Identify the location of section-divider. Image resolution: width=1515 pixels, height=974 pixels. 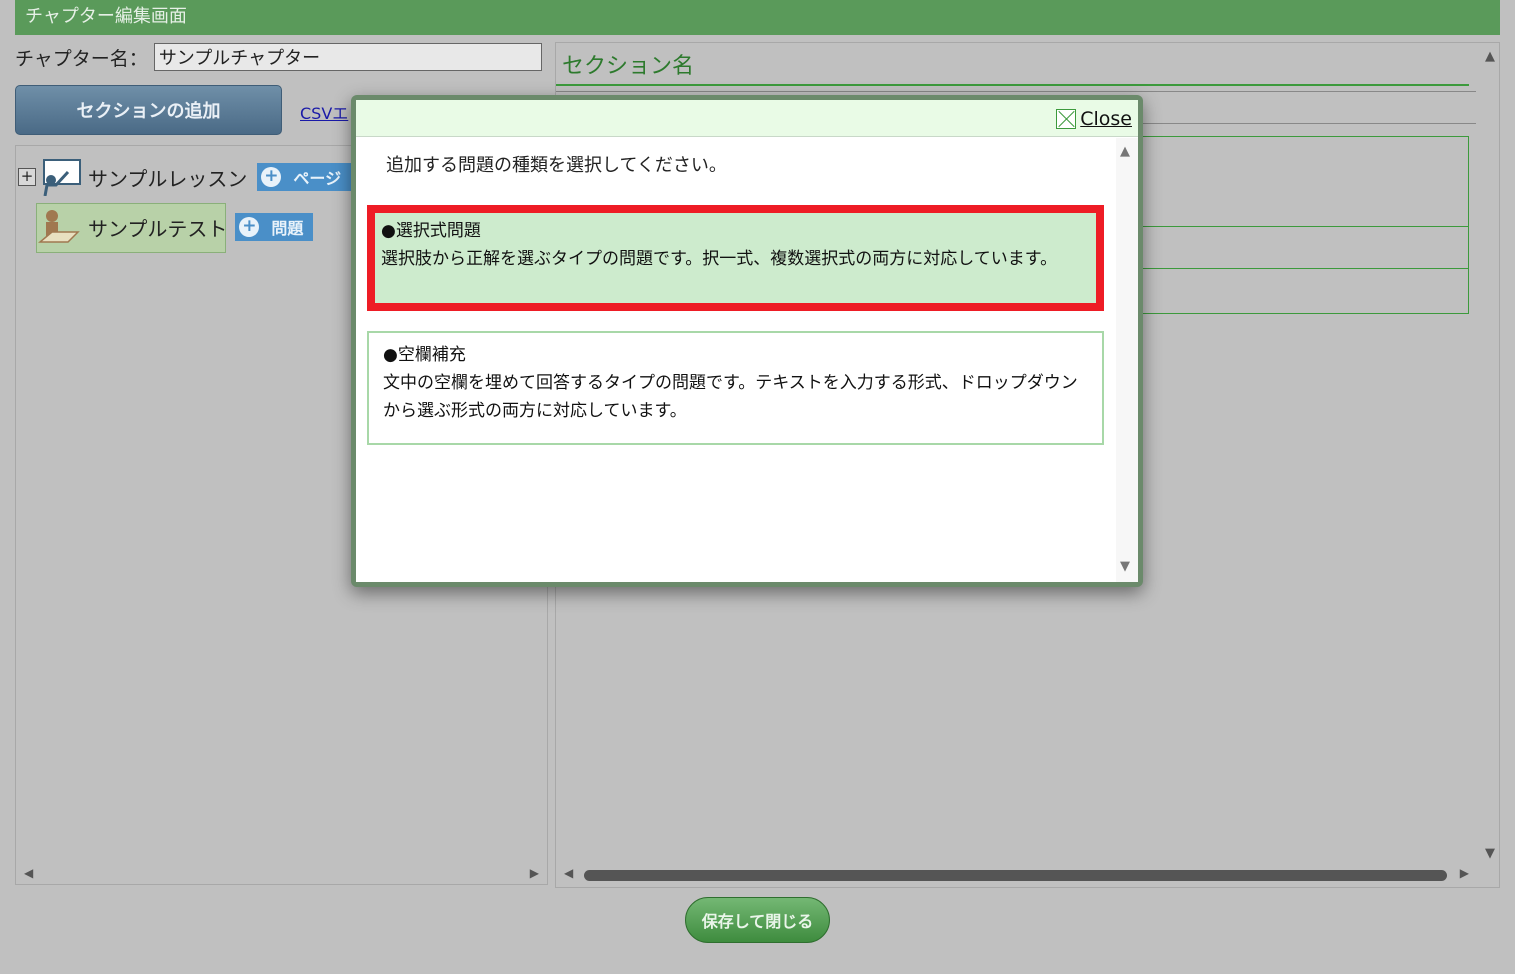
(1012, 85).